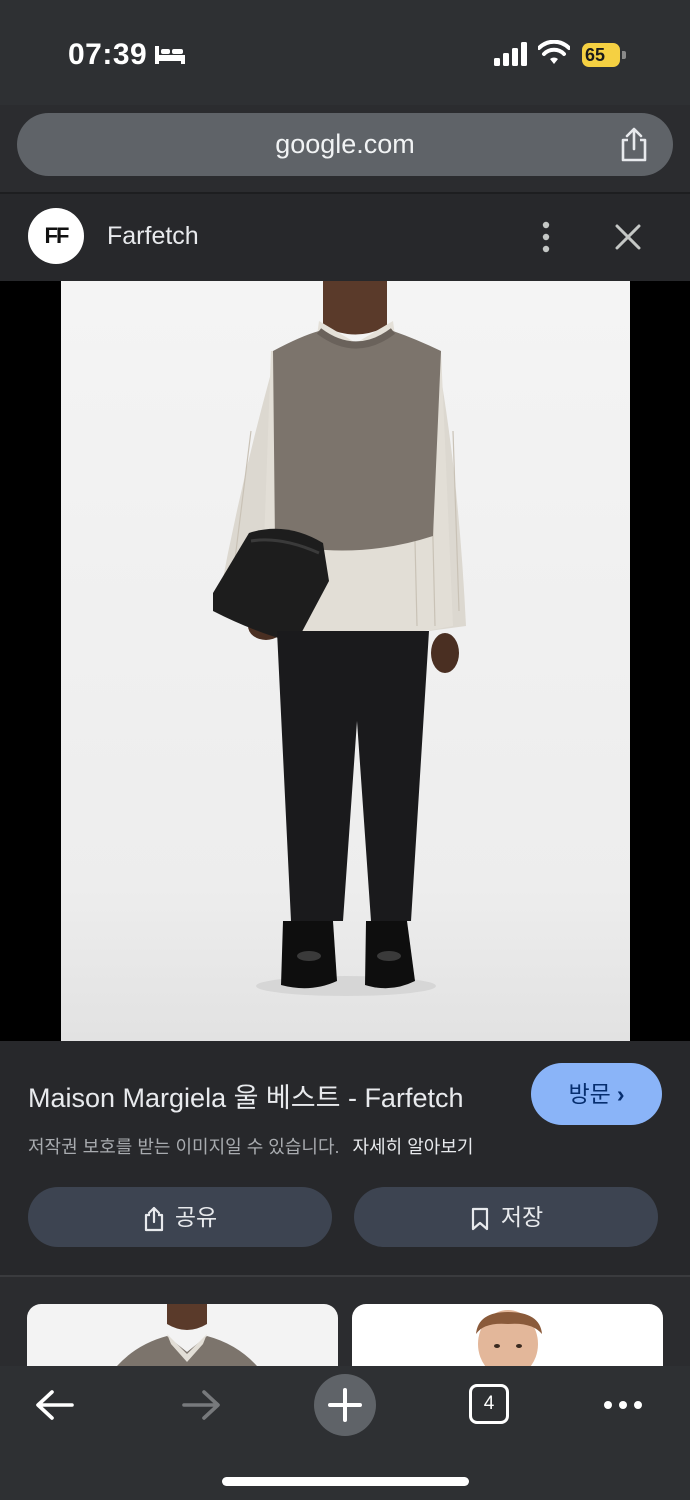 The image size is (690, 1500). Describe the element at coordinates (345, 1481) in the screenshot. I see `home-indicator` at that location.